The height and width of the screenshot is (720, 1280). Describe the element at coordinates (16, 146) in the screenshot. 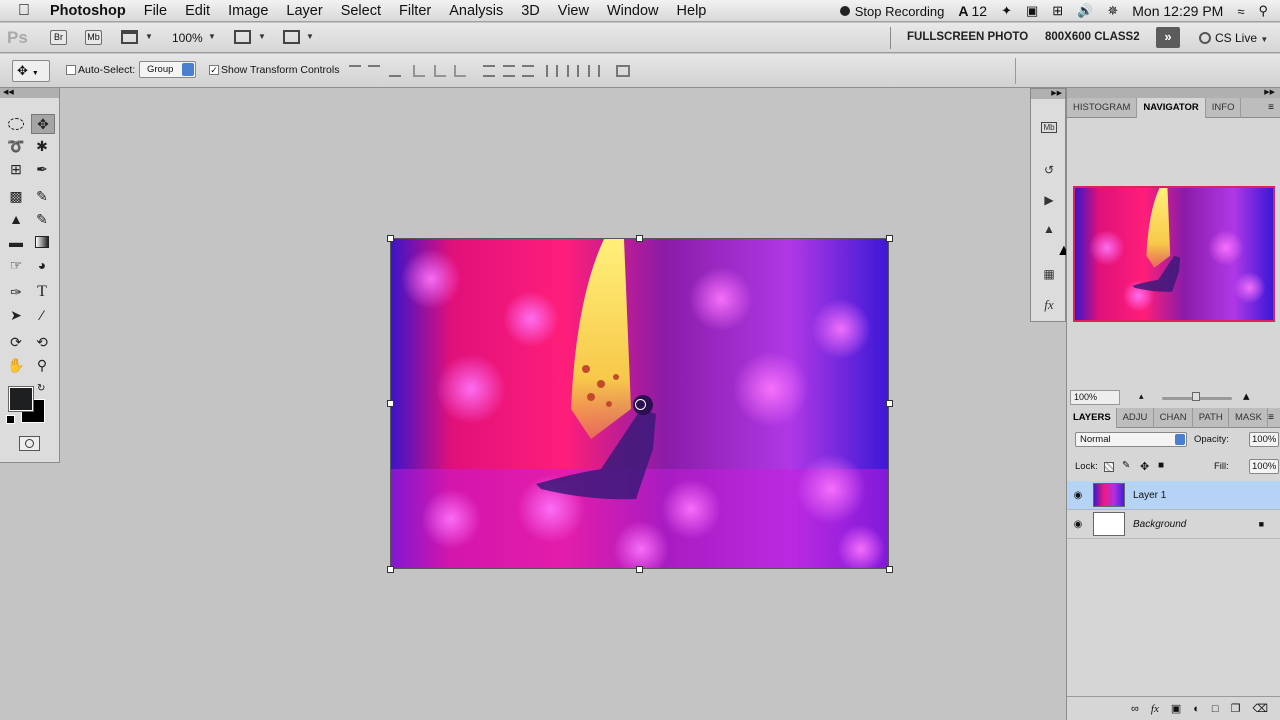

I see `lasso-tool-icon: ➰` at that location.